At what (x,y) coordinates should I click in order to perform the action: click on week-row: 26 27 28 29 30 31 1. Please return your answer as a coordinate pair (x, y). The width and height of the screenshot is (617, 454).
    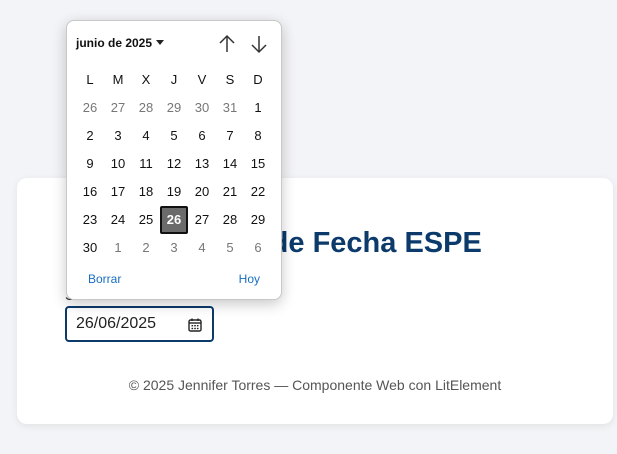
    Looking at the image, I should click on (174, 108).